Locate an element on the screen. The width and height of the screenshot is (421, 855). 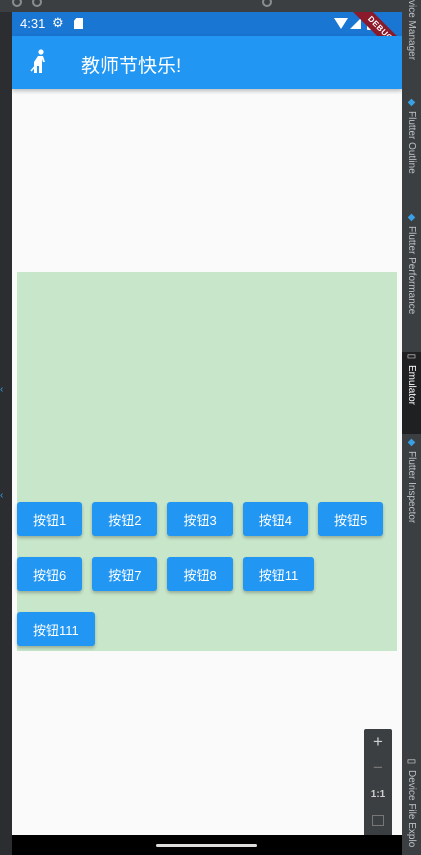
tab-label: Device File Explo is located at coordinates (411, 809).